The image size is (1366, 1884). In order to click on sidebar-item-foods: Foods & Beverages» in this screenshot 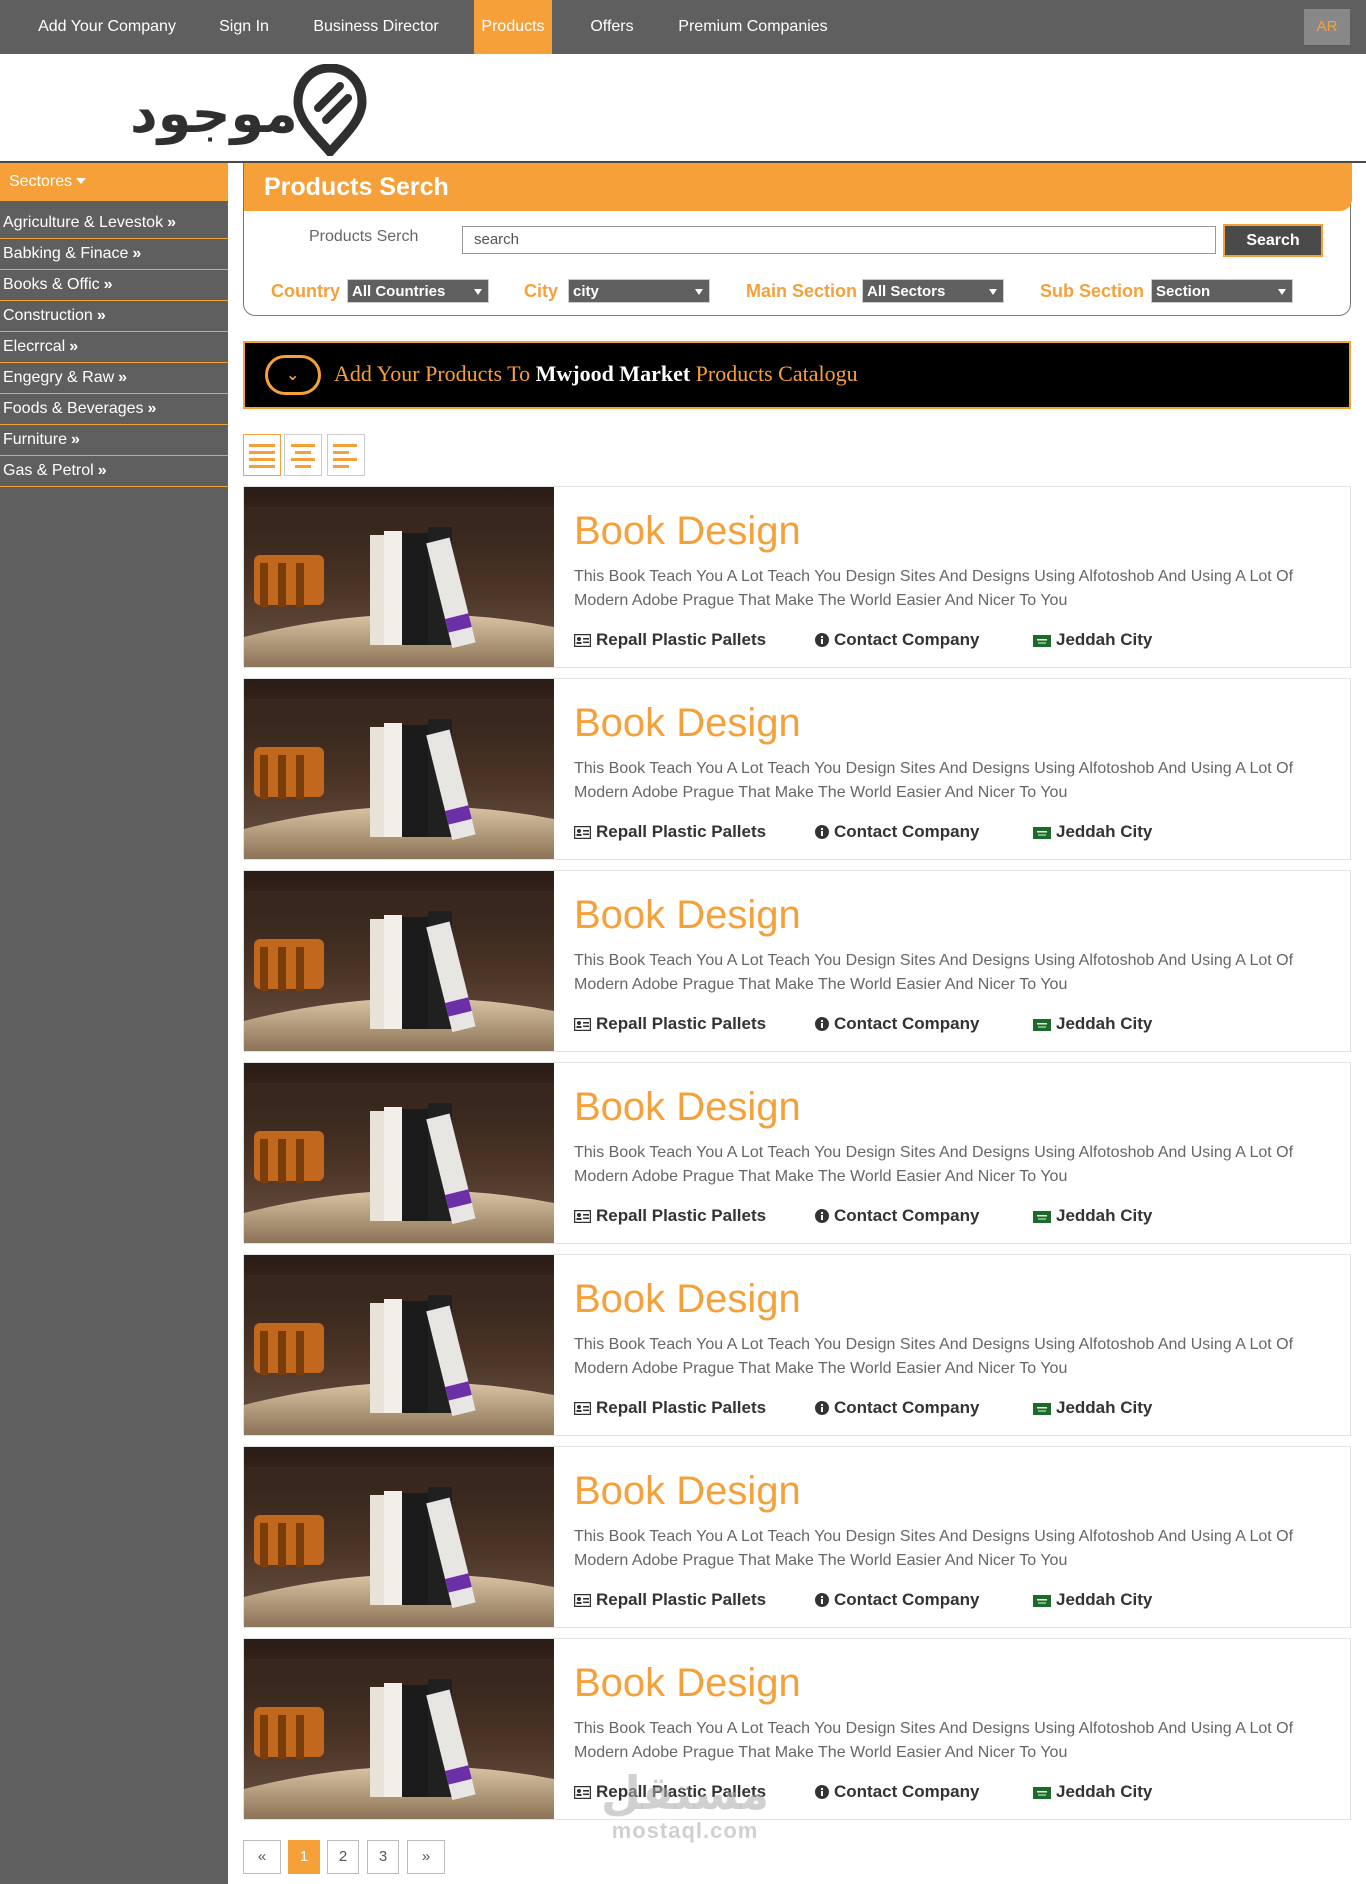, I will do `click(114, 409)`.